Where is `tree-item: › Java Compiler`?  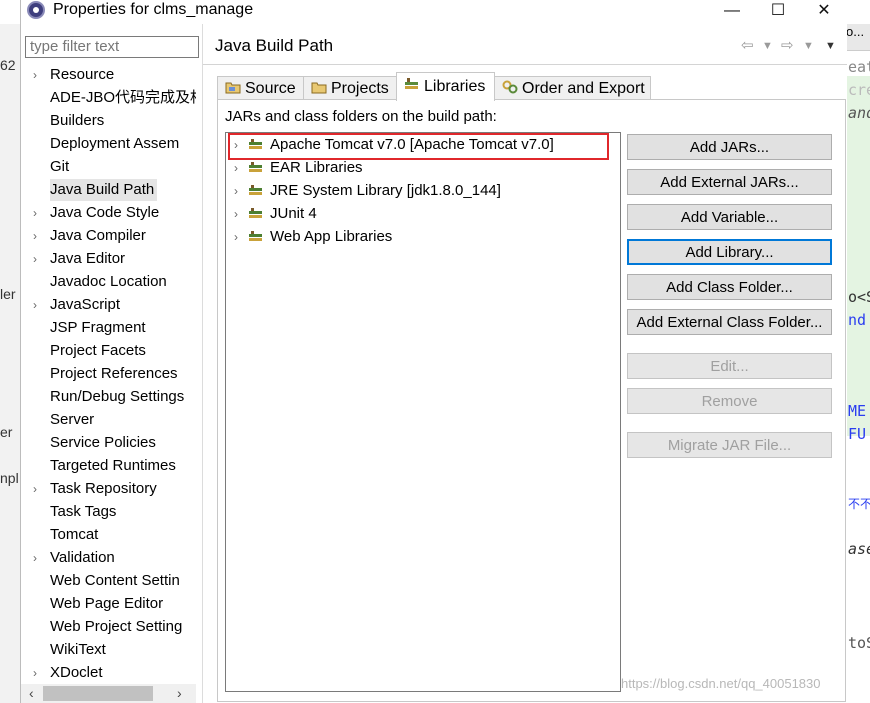
tree-item: › Java Compiler is located at coordinates (108, 236).